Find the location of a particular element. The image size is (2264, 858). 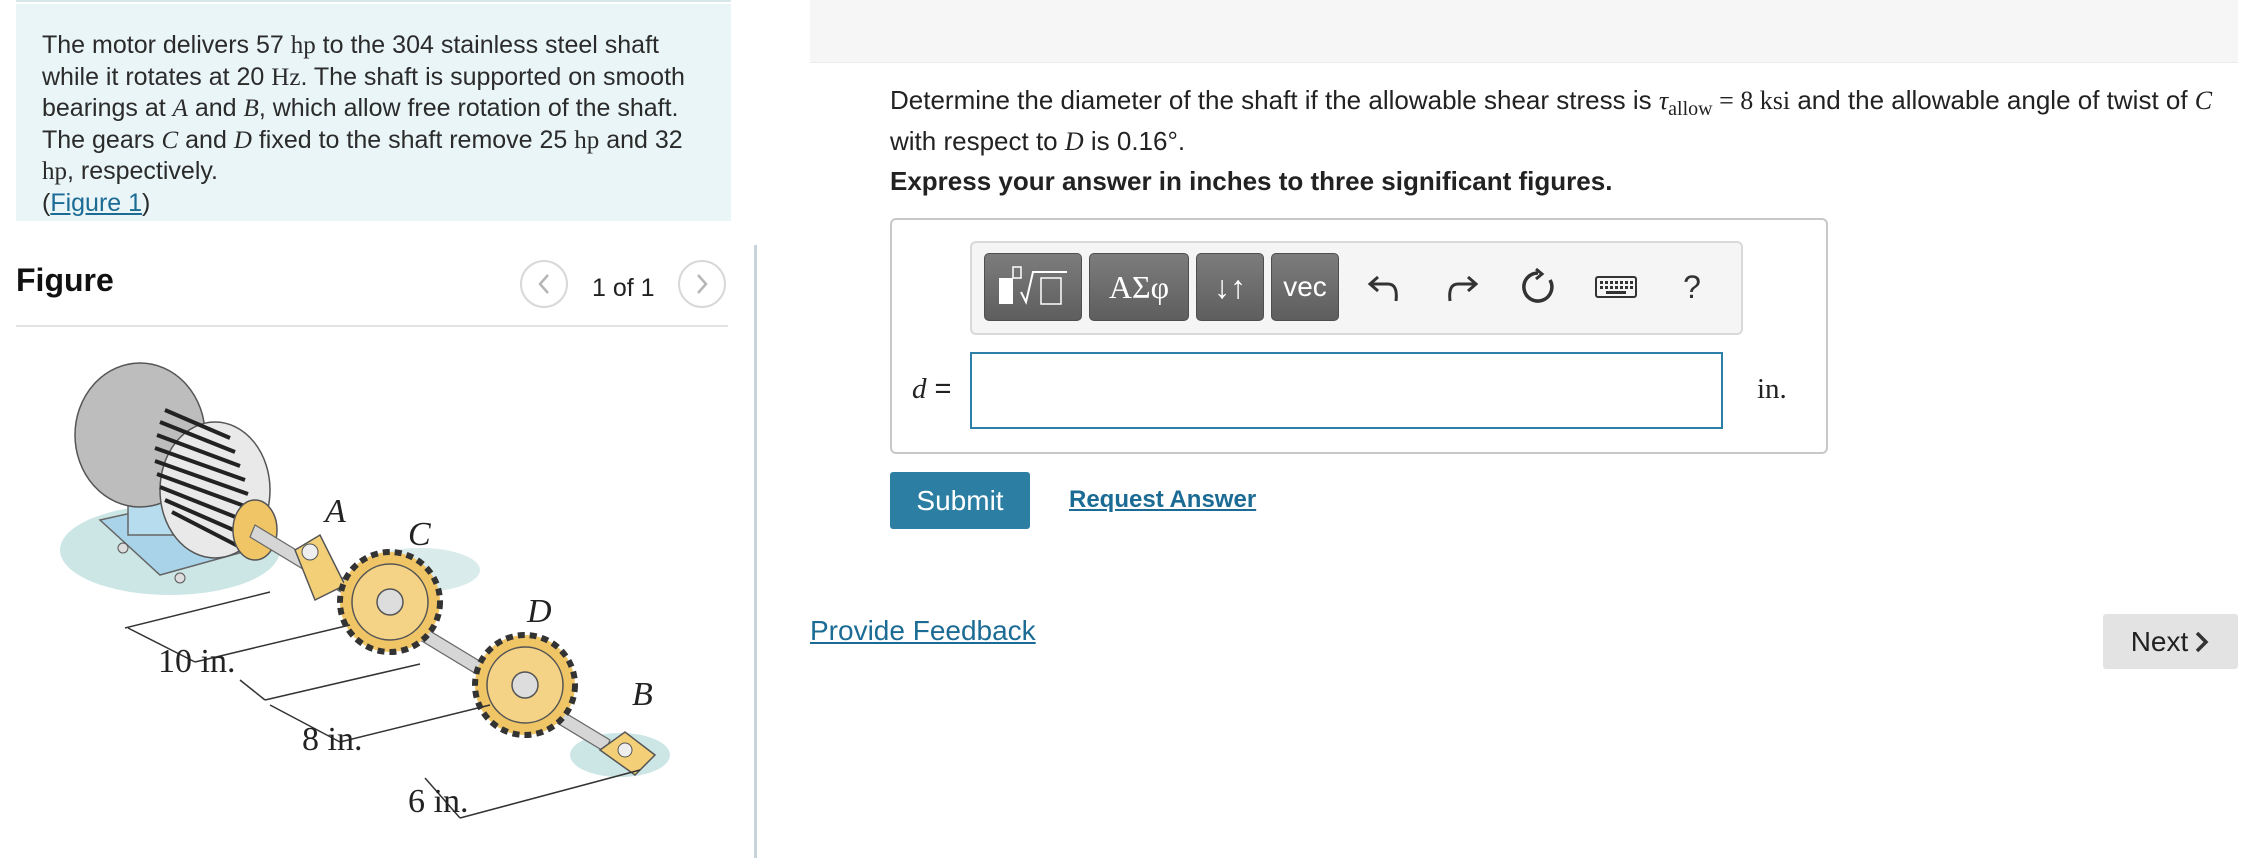

keyboard-icon is located at coordinates (1616, 287).